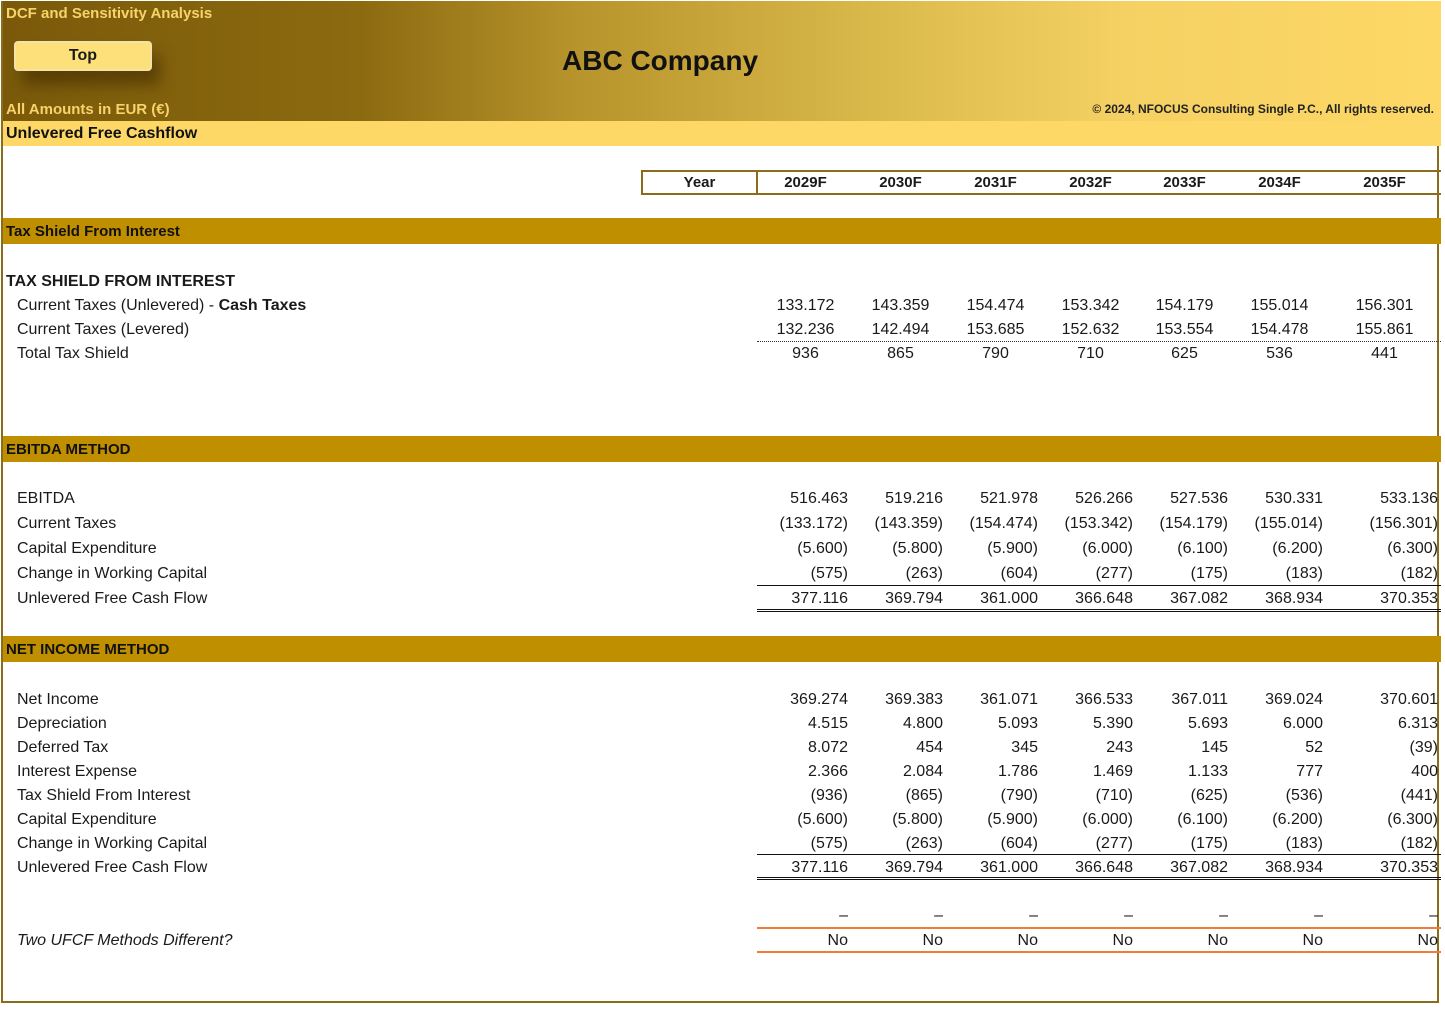  What do you see at coordinates (990, 724) in the screenshot?
I see `value-cell: 5.093` at bounding box center [990, 724].